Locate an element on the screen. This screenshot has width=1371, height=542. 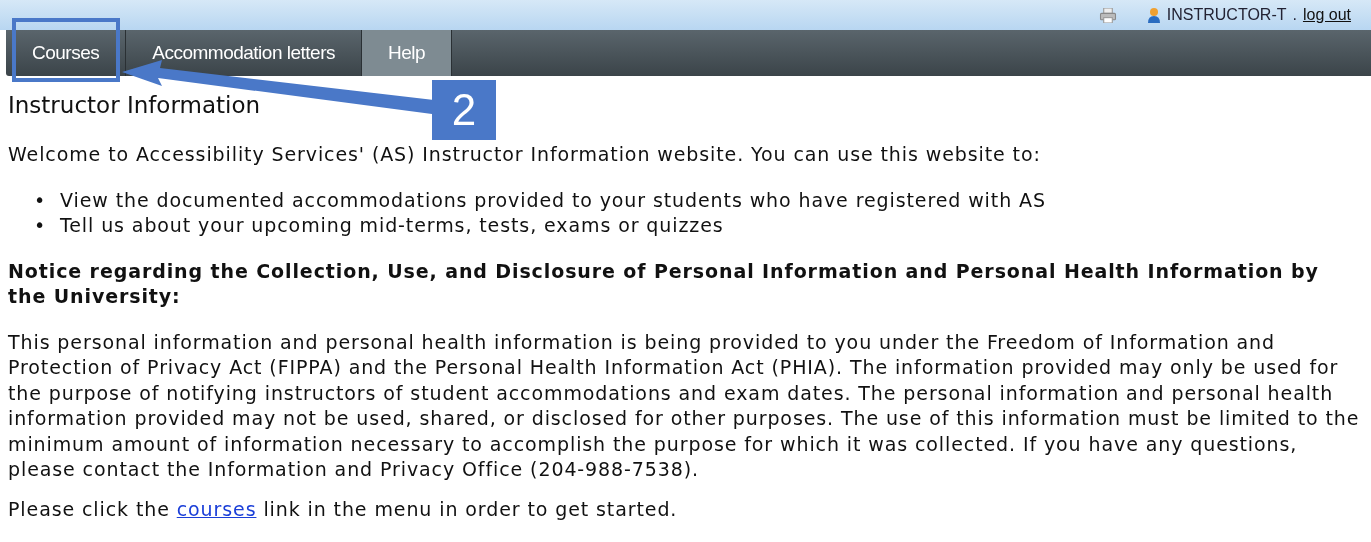
user-name: INSTRUCTOR-T is located at coordinates (1226, 15).